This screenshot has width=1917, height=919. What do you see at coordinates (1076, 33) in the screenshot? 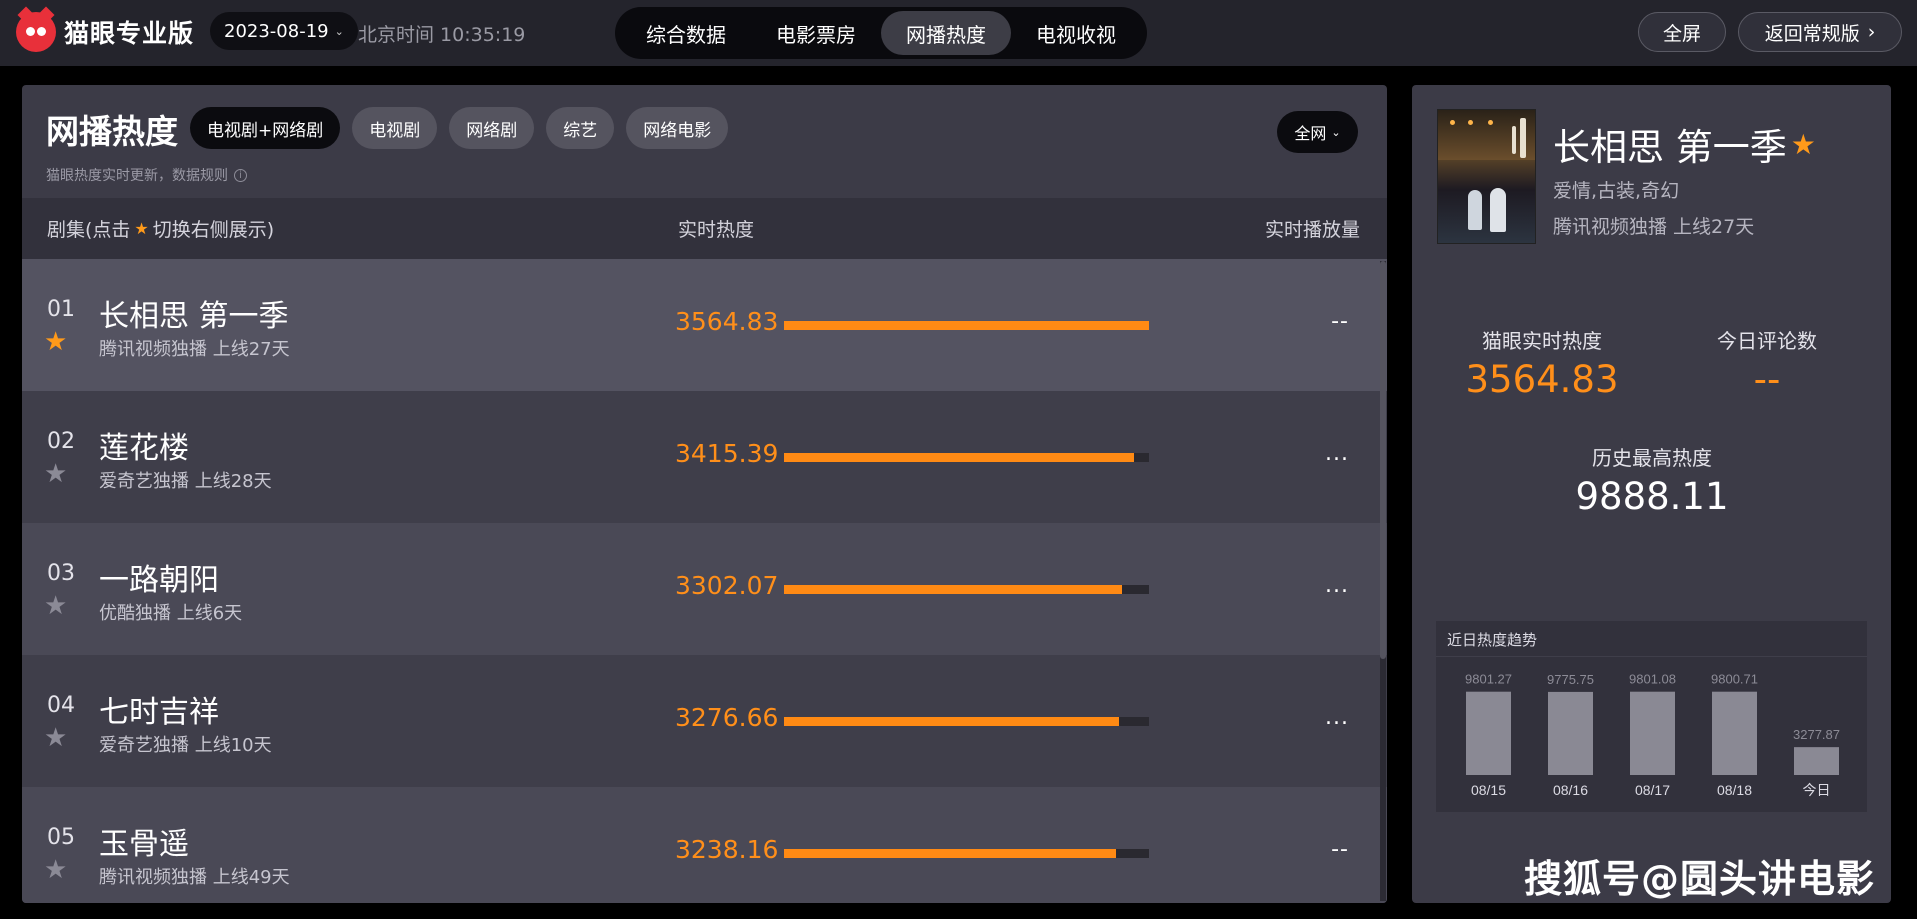
I see `tab-tv-ratings: 电视收视` at bounding box center [1076, 33].